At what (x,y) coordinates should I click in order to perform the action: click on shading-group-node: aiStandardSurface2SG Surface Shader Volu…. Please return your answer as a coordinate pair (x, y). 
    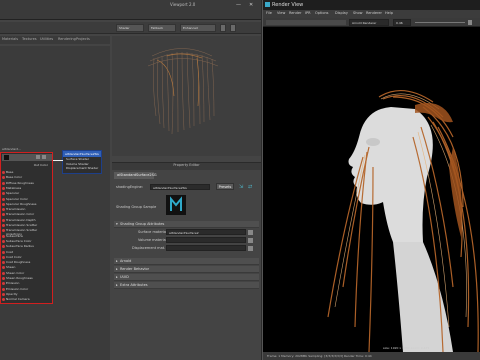
    Looking at the image, I should click on (82, 162).